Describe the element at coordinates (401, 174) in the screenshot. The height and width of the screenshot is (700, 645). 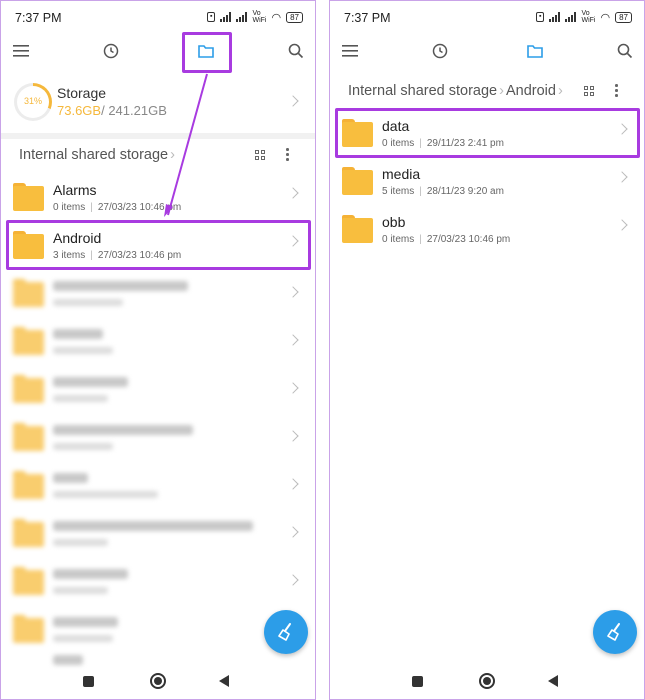
I see `folder-name: media` at that location.